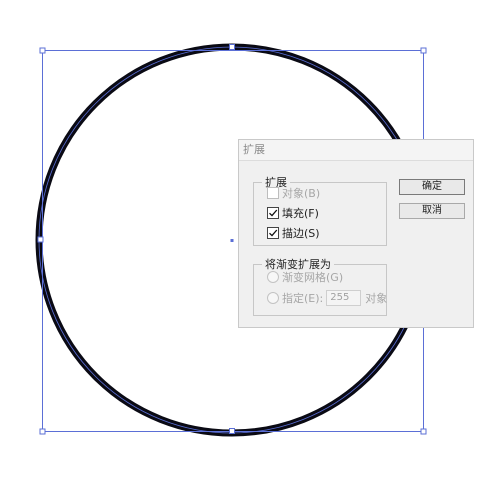  What do you see at coordinates (356, 150) in the screenshot?
I see `dialog-title: 扩展` at bounding box center [356, 150].